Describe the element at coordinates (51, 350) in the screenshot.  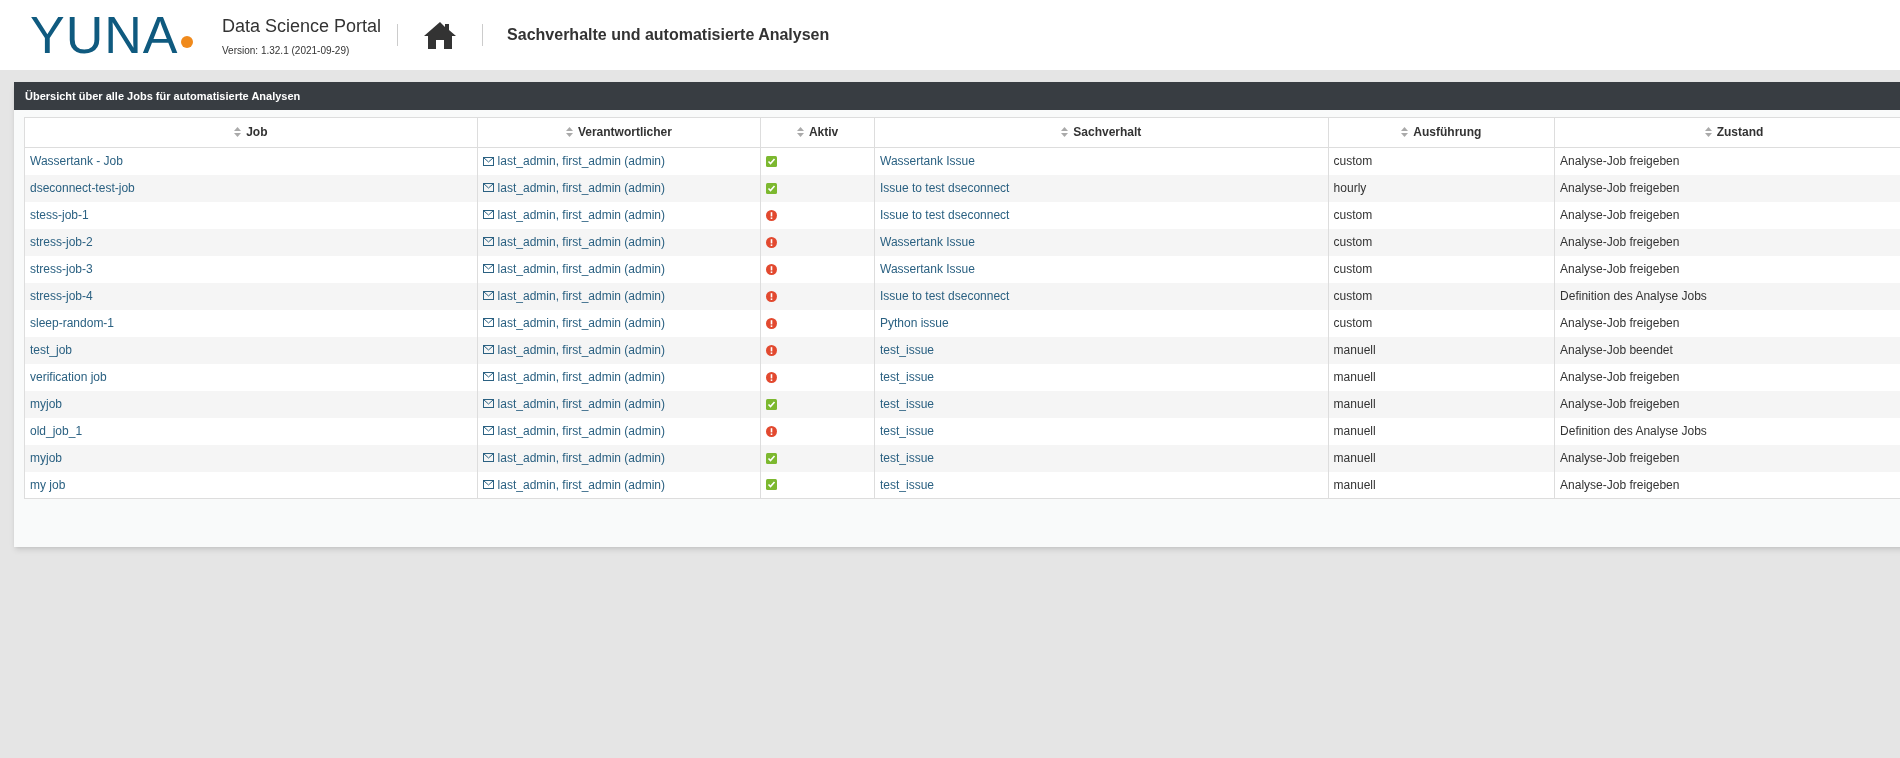
I see `job-link: test_job` at that location.